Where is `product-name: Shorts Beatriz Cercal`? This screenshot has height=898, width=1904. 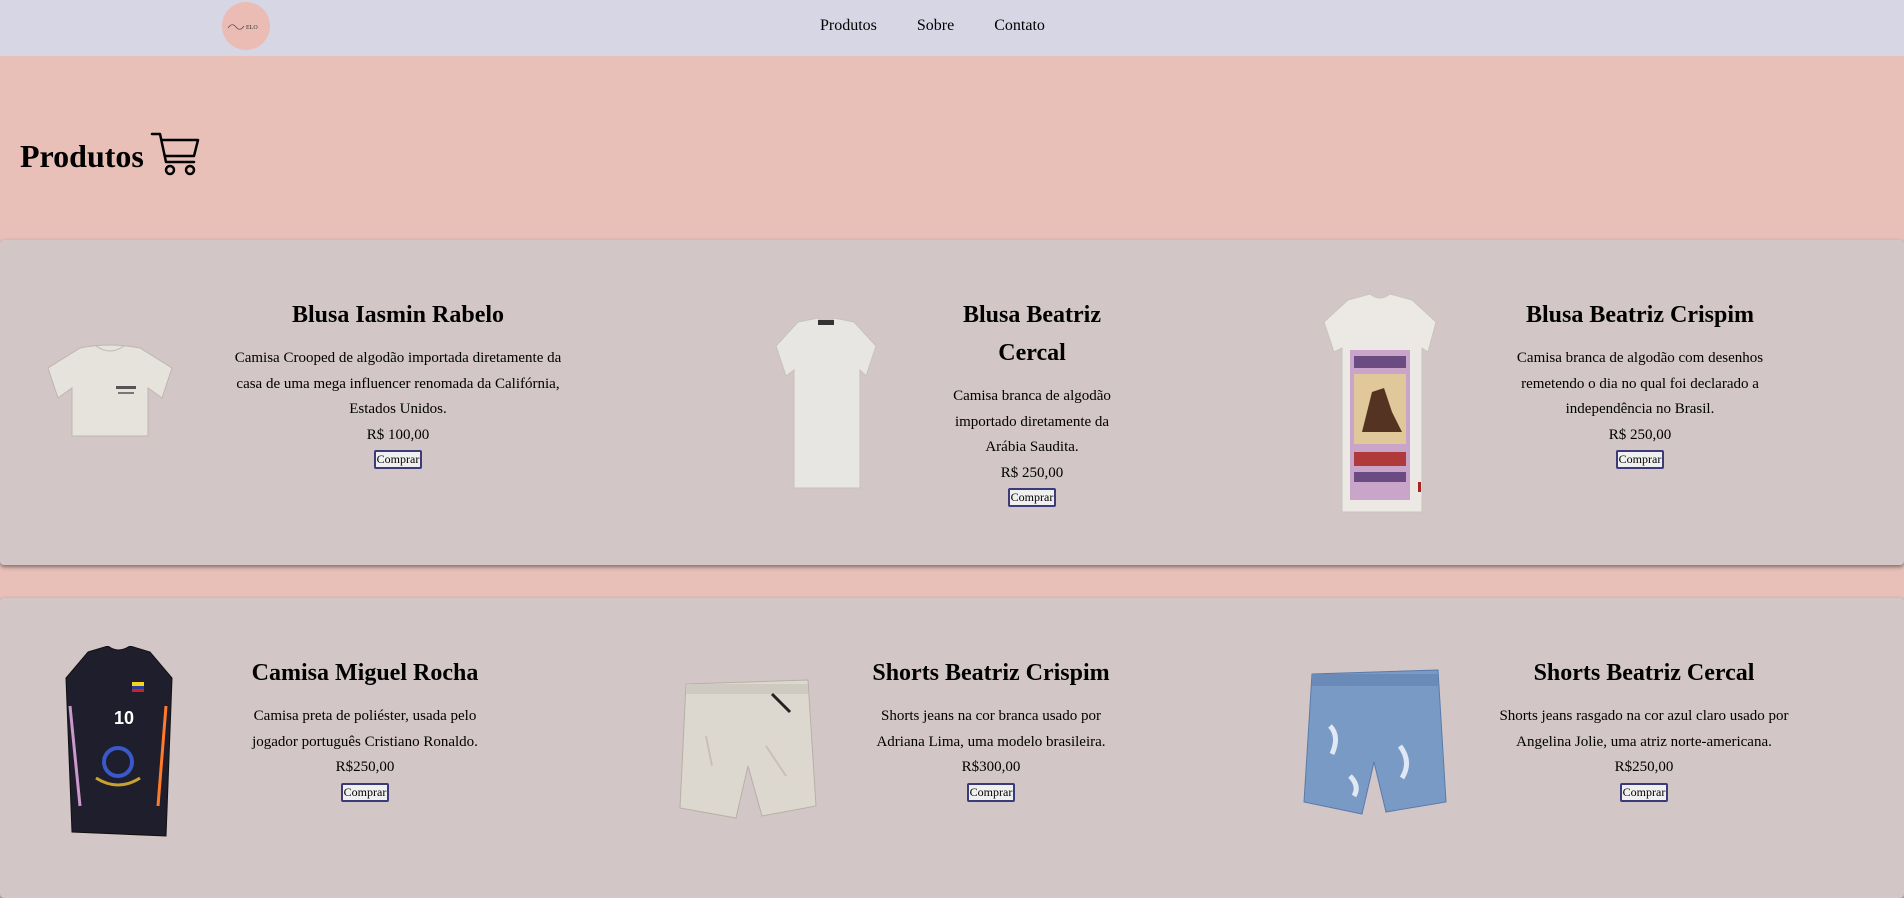
product-name: Shorts Beatriz Cercal is located at coordinates (1644, 673).